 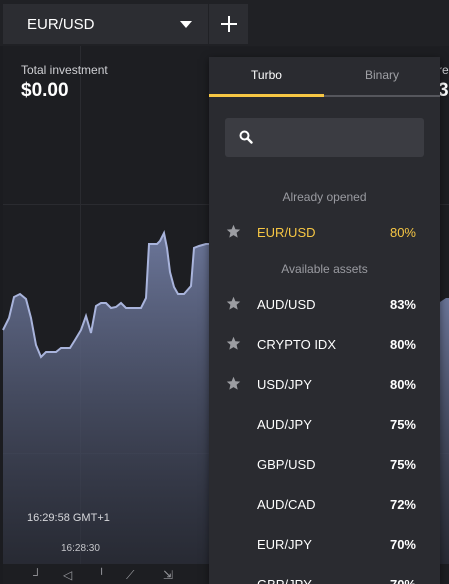 What do you see at coordinates (324, 424) in the screenshot?
I see `asset-row-aud-jpy: AUD/JPY 75%` at bounding box center [324, 424].